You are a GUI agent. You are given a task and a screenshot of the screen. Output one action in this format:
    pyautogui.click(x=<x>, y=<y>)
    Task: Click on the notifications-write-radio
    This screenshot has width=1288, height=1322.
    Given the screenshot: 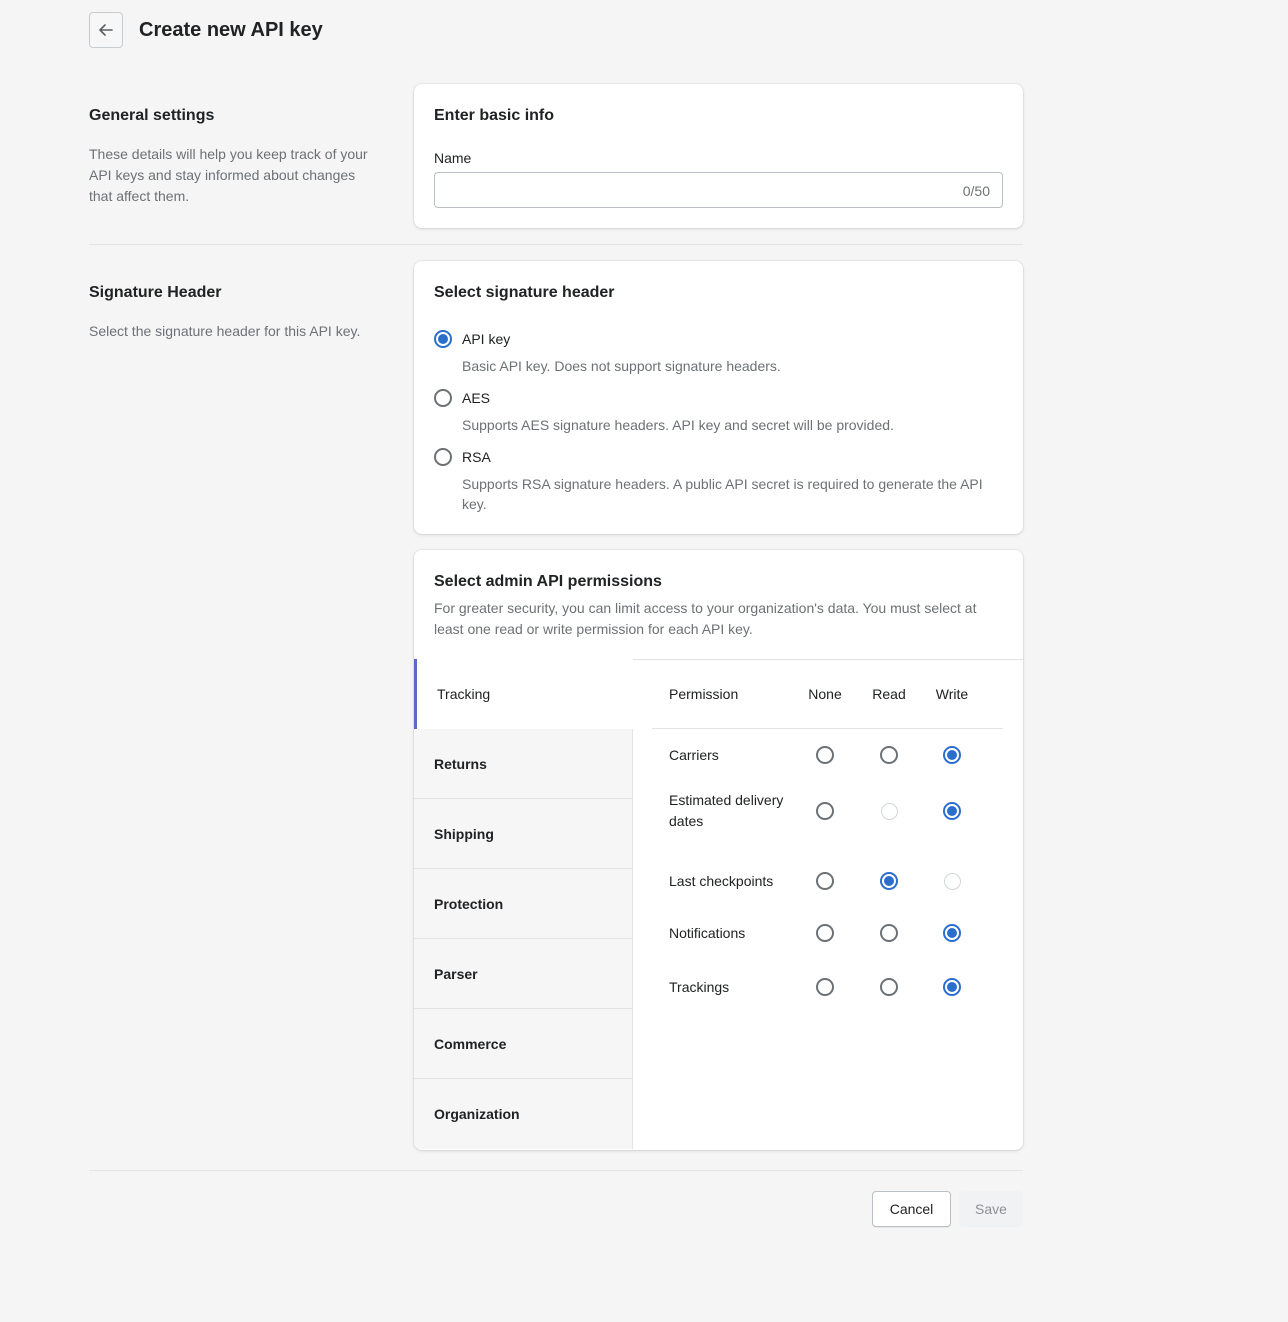 What is the action you would take?
    pyautogui.click(x=952, y=933)
    